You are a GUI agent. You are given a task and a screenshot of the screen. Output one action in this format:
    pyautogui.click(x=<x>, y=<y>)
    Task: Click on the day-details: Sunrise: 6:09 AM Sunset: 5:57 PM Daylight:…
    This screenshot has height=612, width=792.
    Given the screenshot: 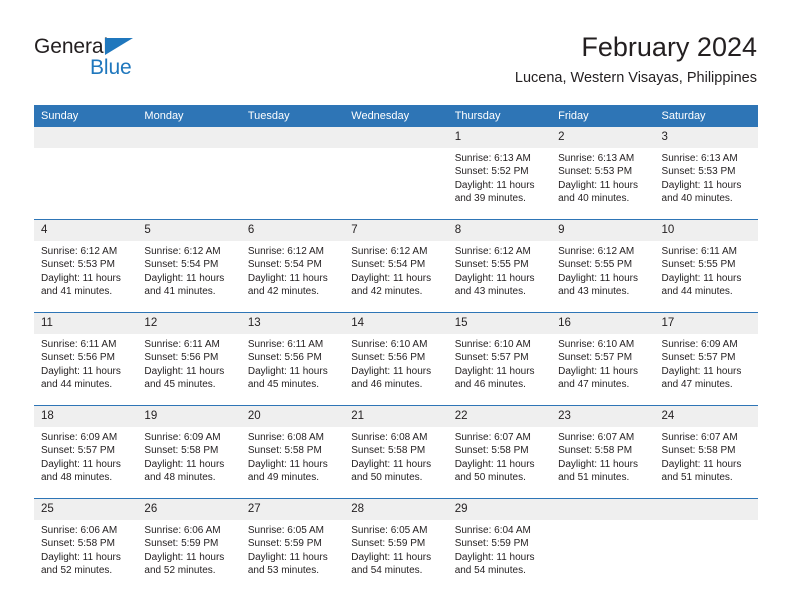 What is the action you would take?
    pyautogui.click(x=706, y=363)
    